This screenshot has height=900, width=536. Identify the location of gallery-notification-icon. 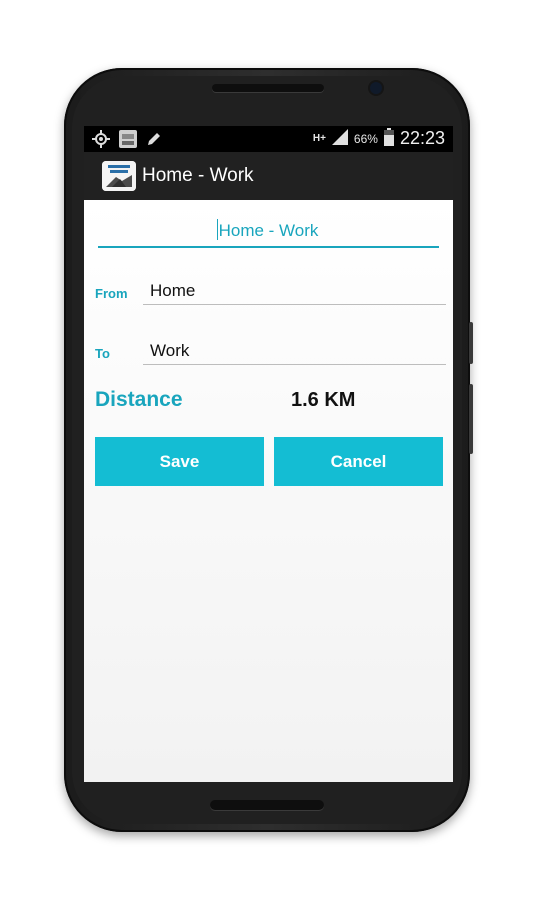
(128, 141).